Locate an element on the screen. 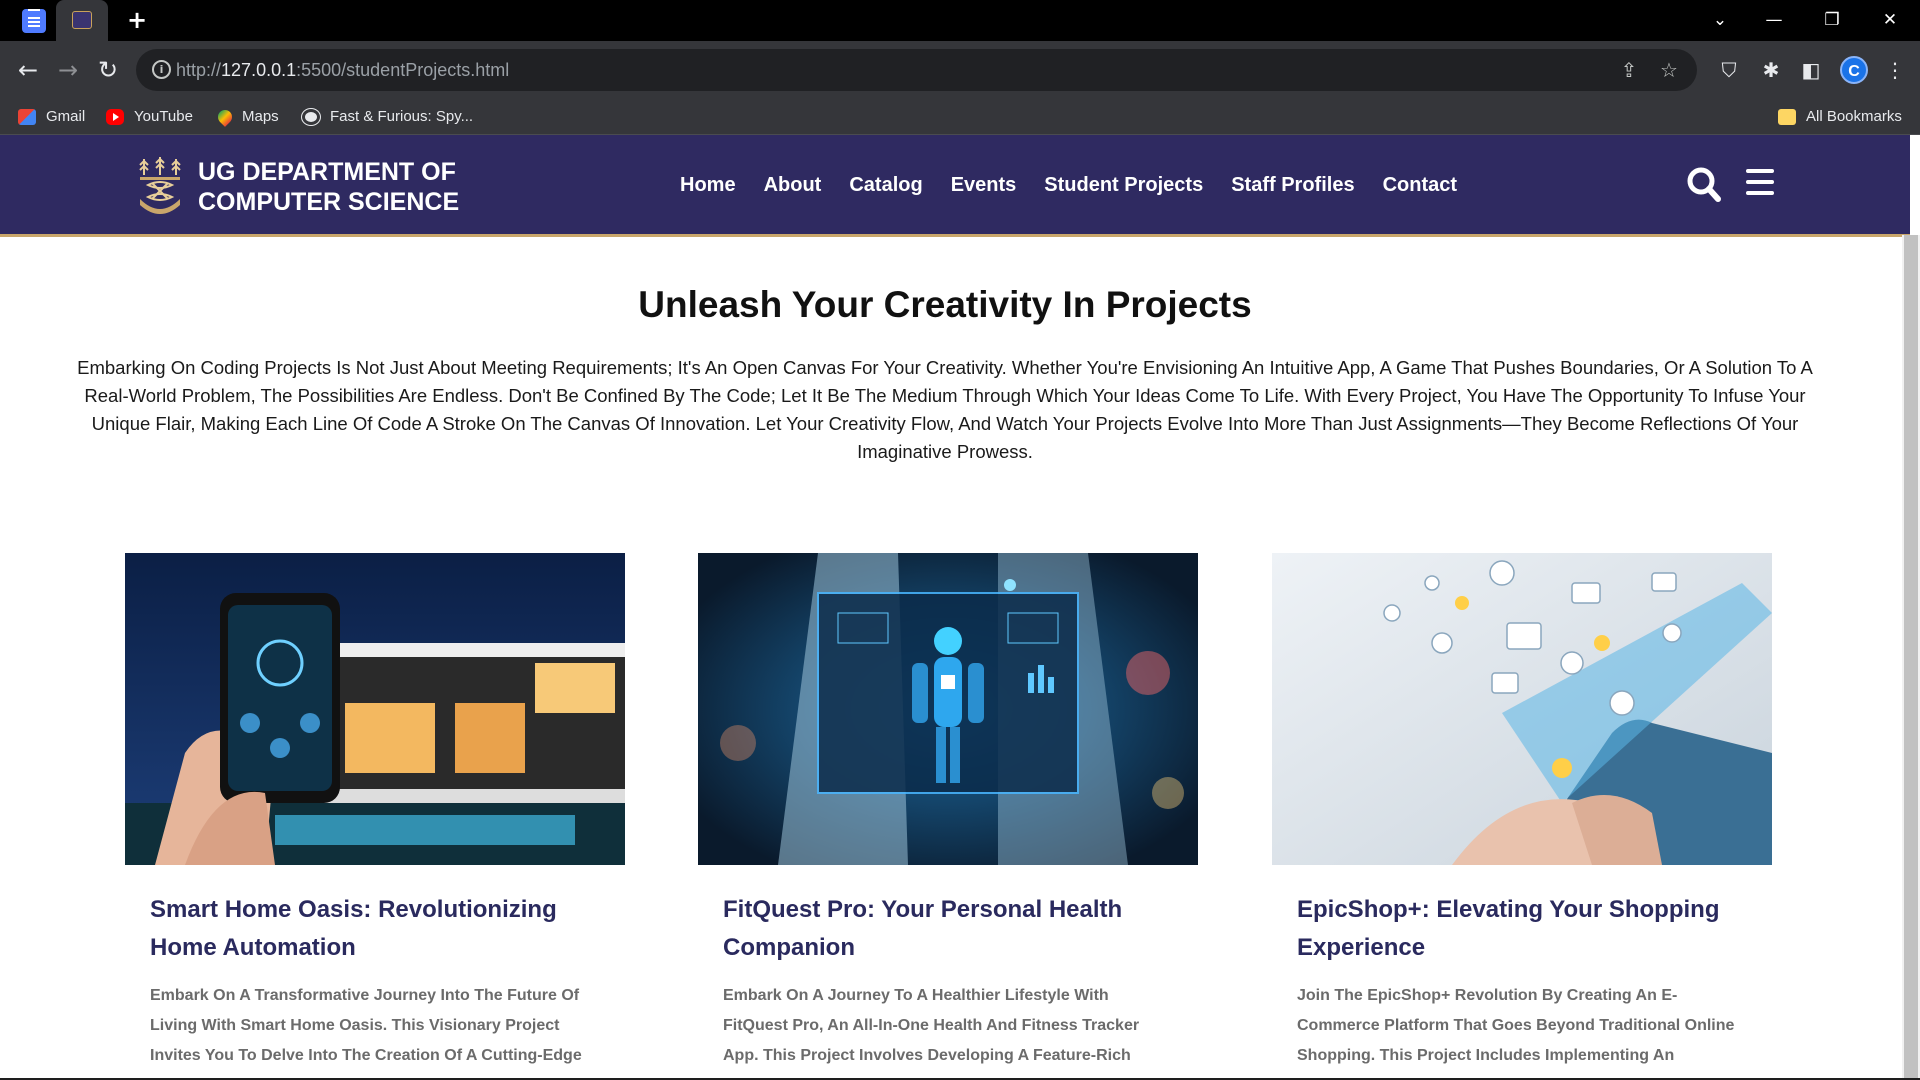 The image size is (1920, 1080). globe-icon is located at coordinates (311, 117).